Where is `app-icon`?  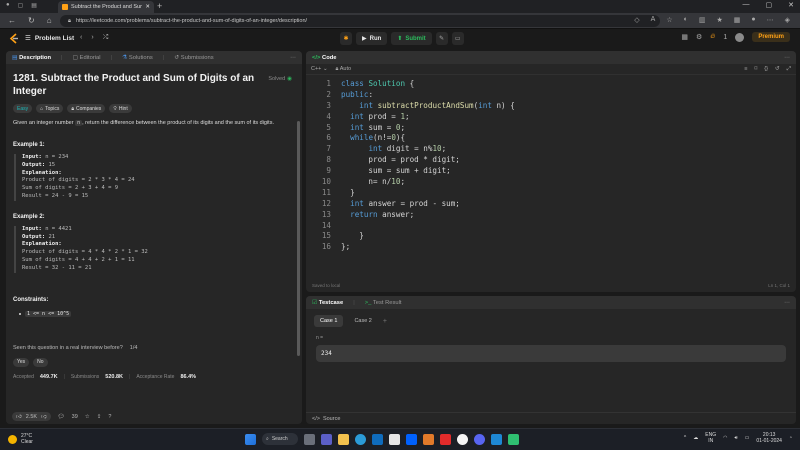 app-icon is located at coordinates (513, 439).